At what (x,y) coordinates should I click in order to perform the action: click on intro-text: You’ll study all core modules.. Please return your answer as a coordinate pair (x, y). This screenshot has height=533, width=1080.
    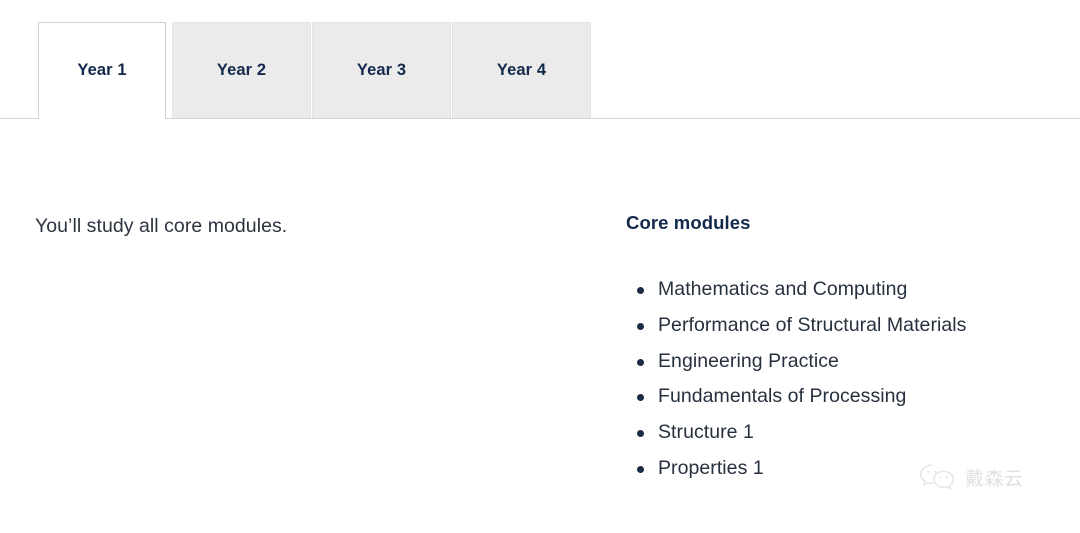
    Looking at the image, I should click on (161, 226).